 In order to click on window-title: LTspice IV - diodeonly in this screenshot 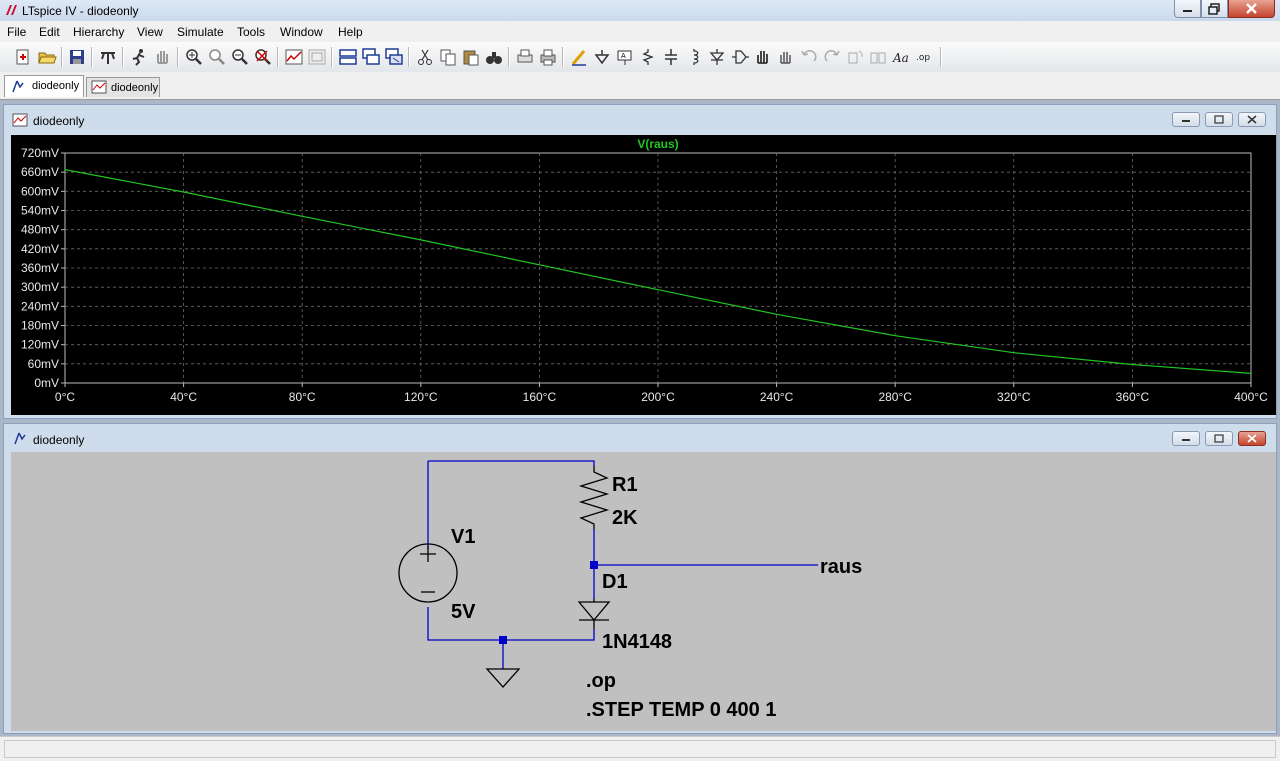, I will do `click(80, 11)`.